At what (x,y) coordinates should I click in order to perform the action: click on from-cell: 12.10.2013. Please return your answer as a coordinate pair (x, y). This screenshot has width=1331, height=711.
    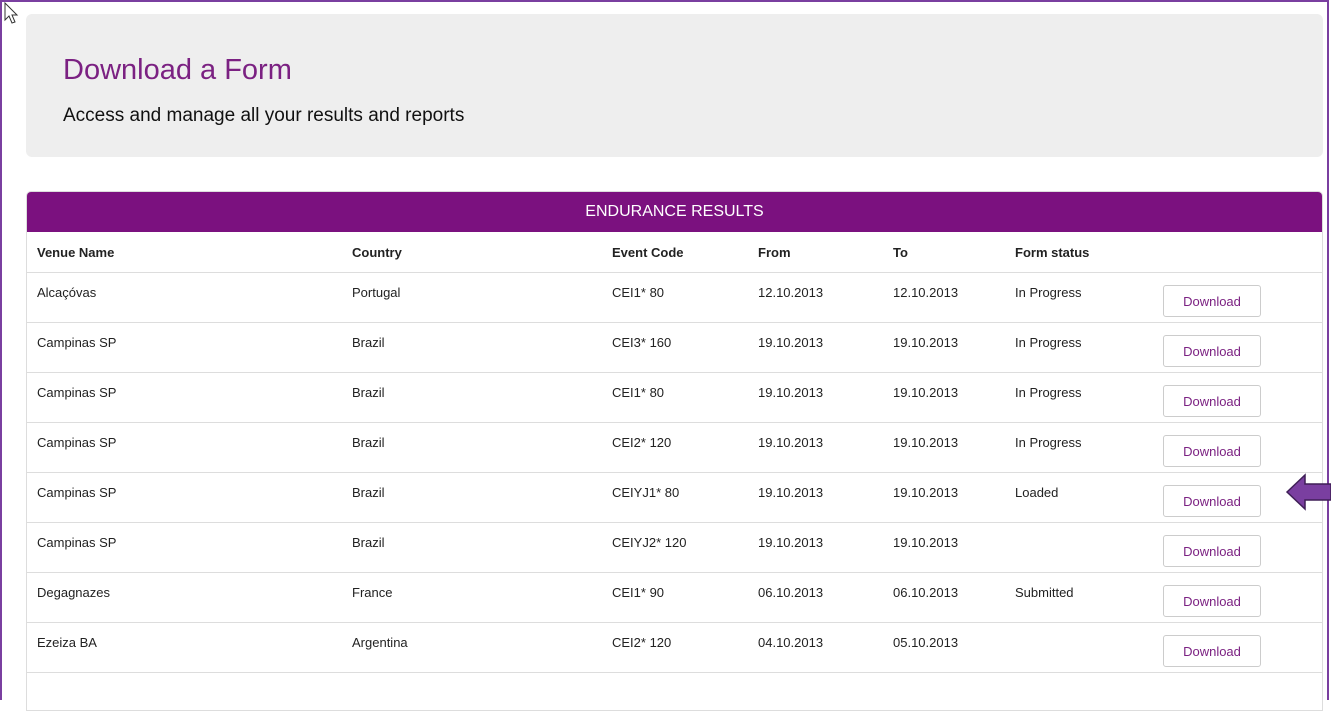
    Looking at the image, I should click on (815, 297).